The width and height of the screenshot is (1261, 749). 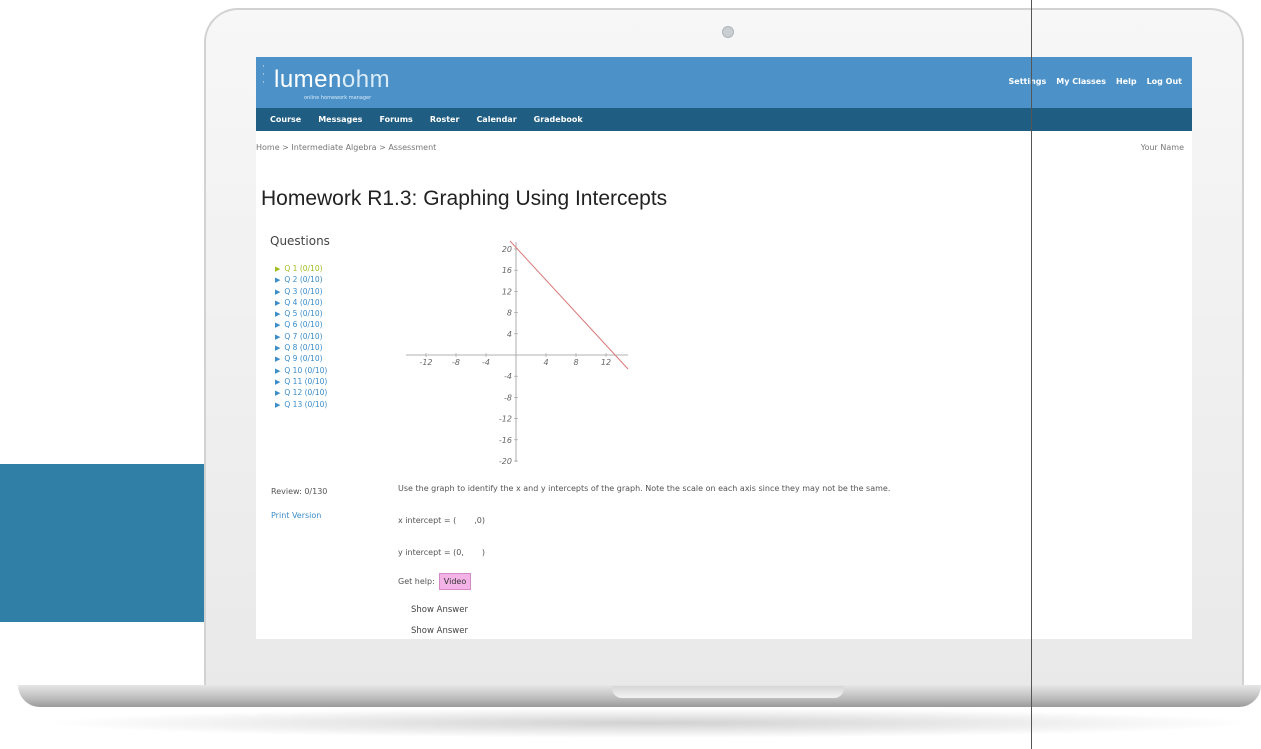 What do you see at coordinates (300, 241) in the screenshot?
I see `questions-heading: Questions` at bounding box center [300, 241].